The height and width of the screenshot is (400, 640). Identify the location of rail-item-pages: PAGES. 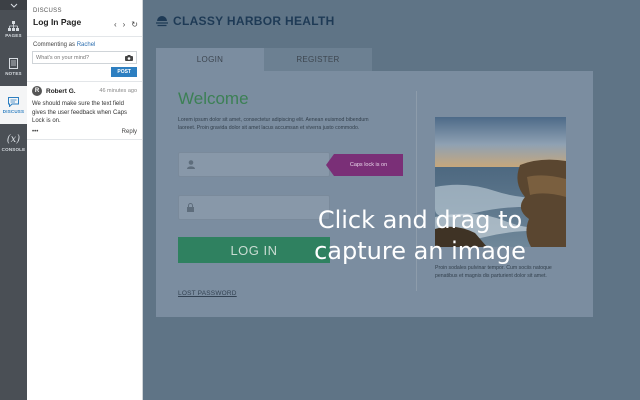
(13, 29).